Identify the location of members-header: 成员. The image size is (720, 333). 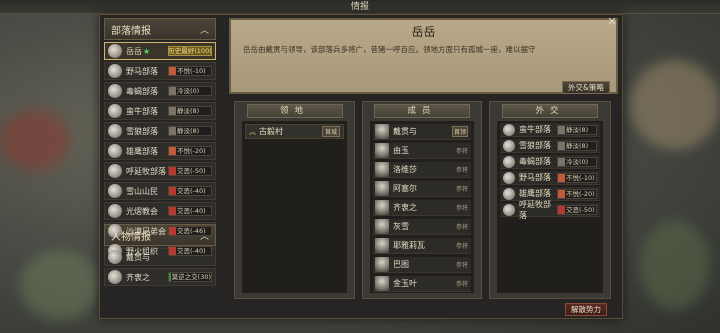
(422, 111).